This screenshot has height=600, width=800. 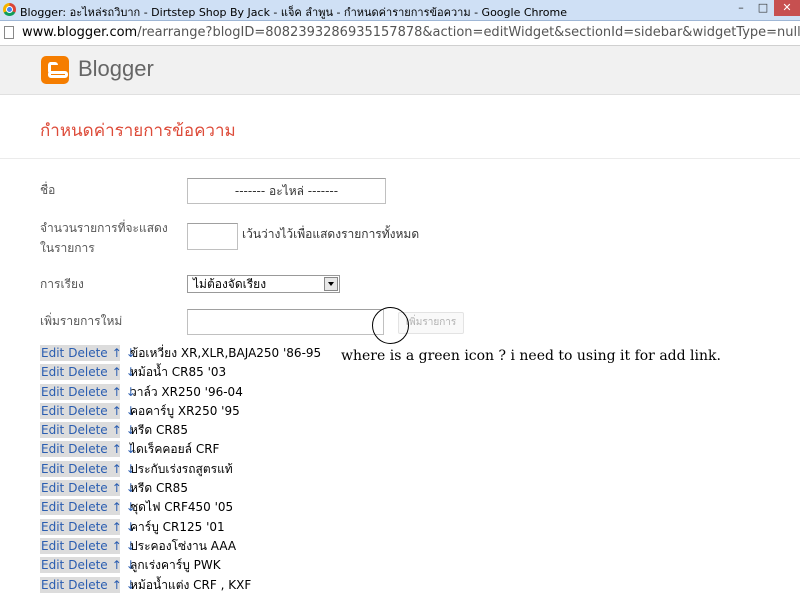 What do you see at coordinates (175, 449) in the screenshot?
I see `item-label: ไดเร็คคอยล์ CRF` at bounding box center [175, 449].